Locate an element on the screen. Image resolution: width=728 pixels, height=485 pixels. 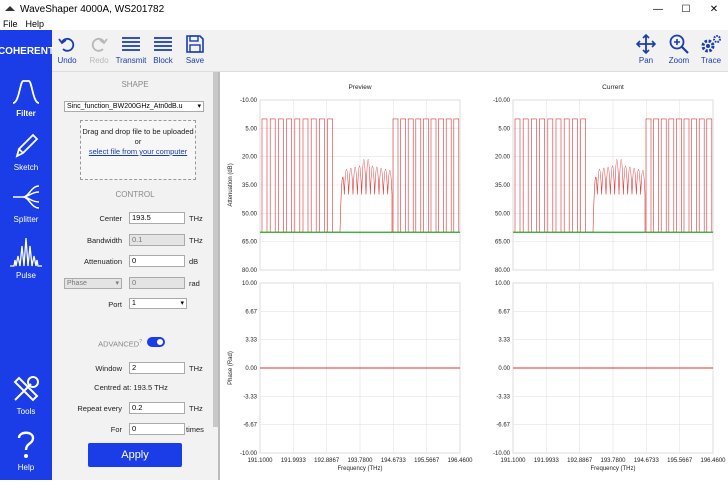
bandwidth-unit: THz is located at coordinates (196, 240).